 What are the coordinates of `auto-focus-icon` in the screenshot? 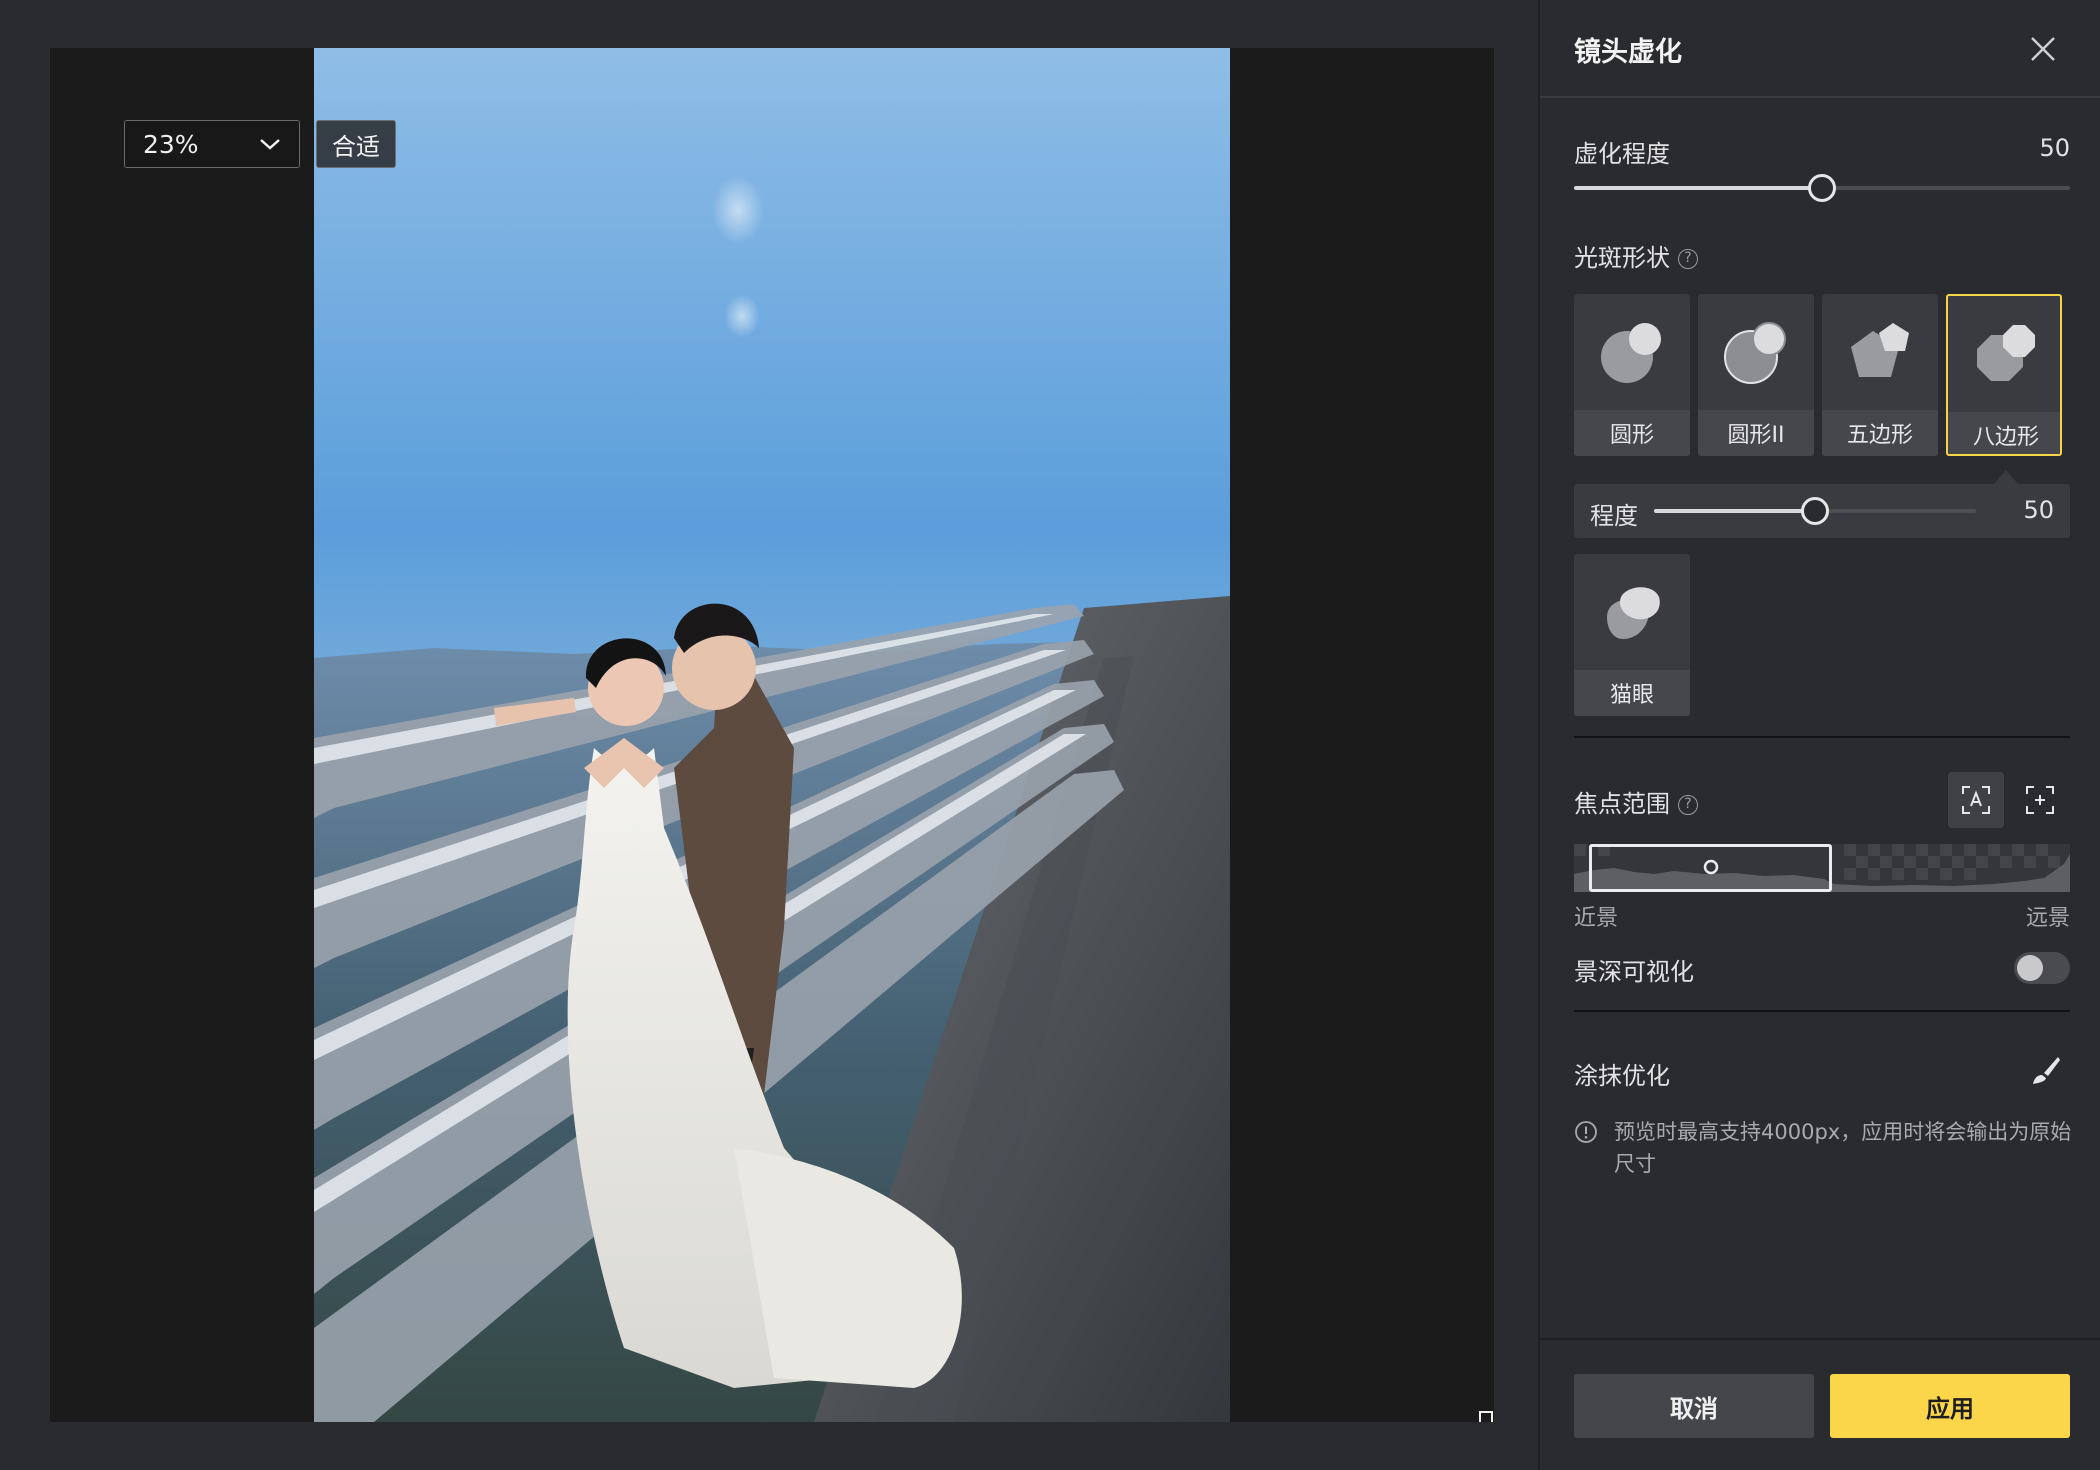 It's located at (1976, 800).